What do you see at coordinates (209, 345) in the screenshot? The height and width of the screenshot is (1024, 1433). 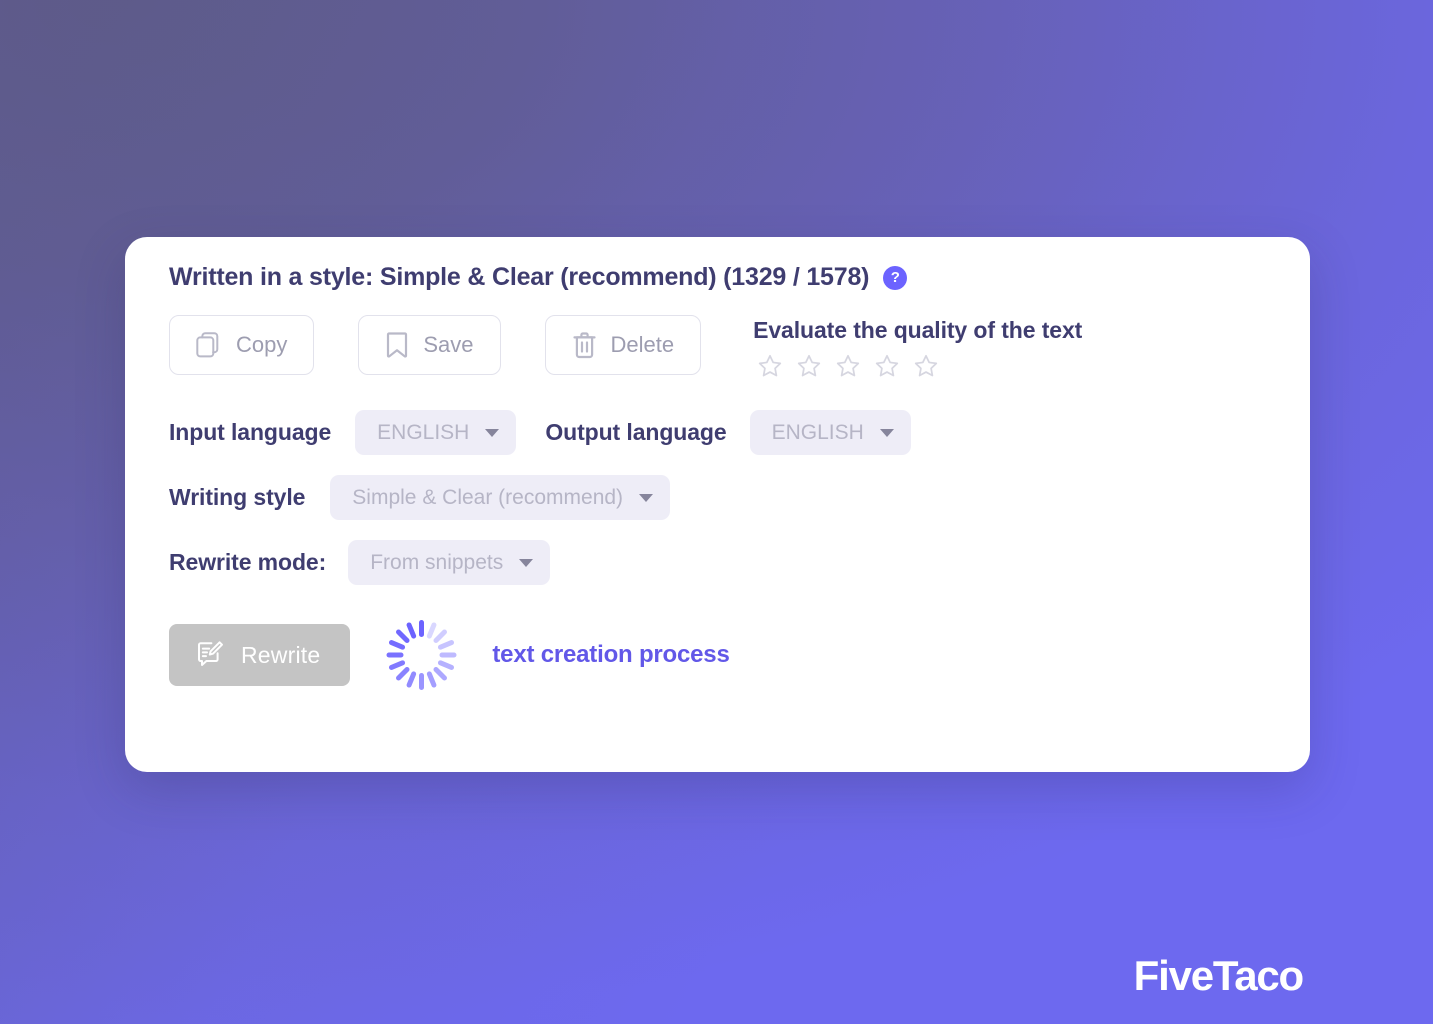 I see `copy-icon` at bounding box center [209, 345].